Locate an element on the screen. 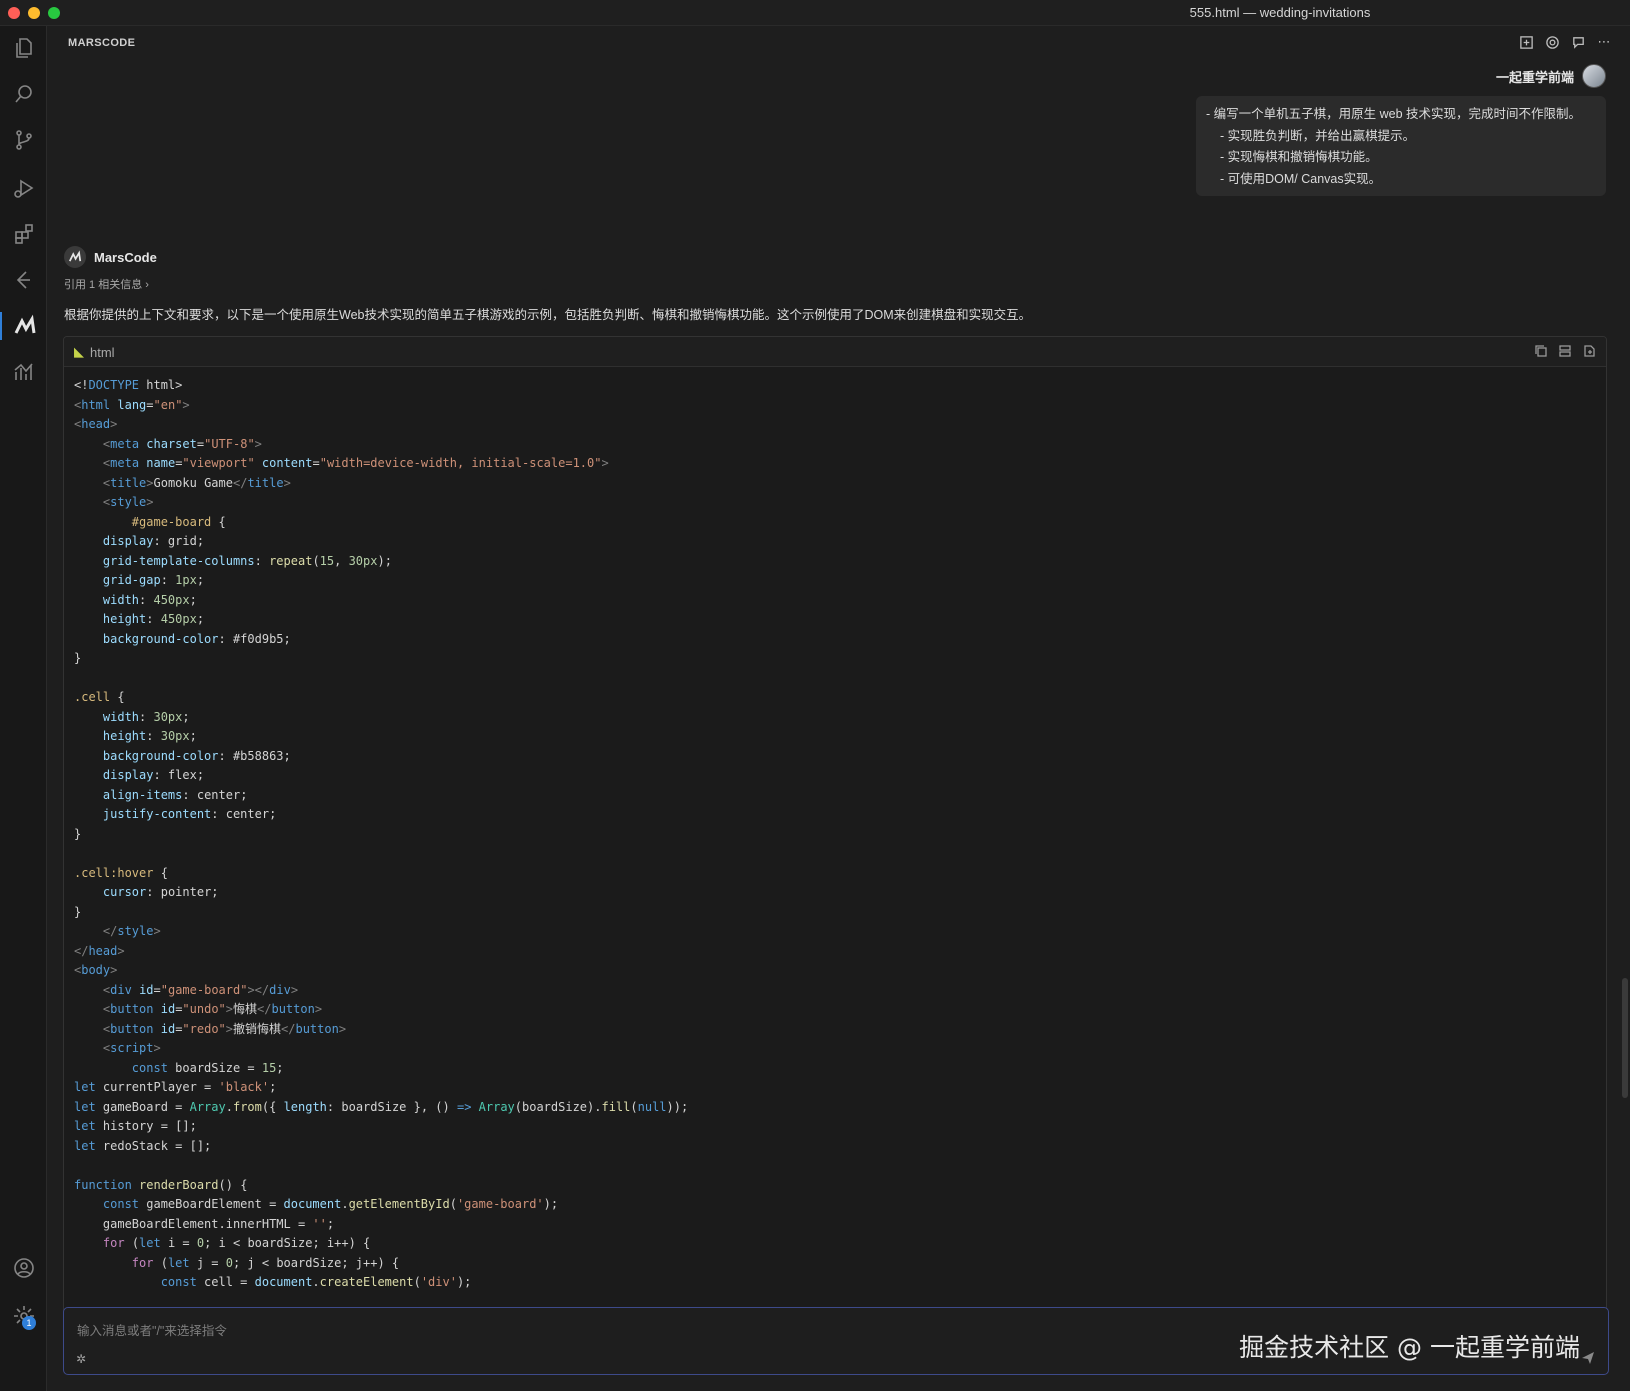  panel-title: MARSCODE is located at coordinates (102, 43).